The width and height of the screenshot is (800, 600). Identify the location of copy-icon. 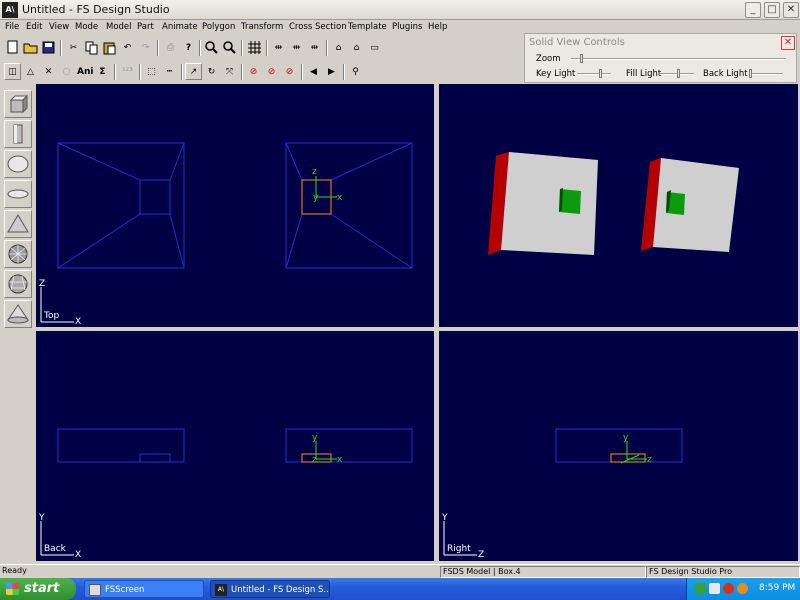
(91, 47).